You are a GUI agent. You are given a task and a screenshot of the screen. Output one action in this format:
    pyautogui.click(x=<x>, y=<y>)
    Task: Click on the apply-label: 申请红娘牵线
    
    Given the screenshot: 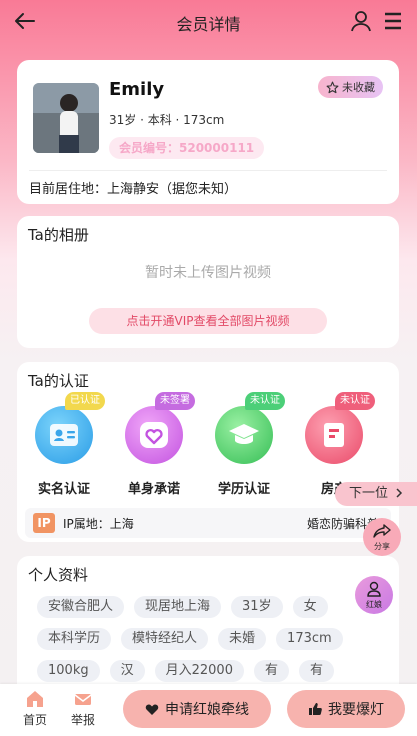 What is the action you would take?
    pyautogui.click(x=207, y=710)
    